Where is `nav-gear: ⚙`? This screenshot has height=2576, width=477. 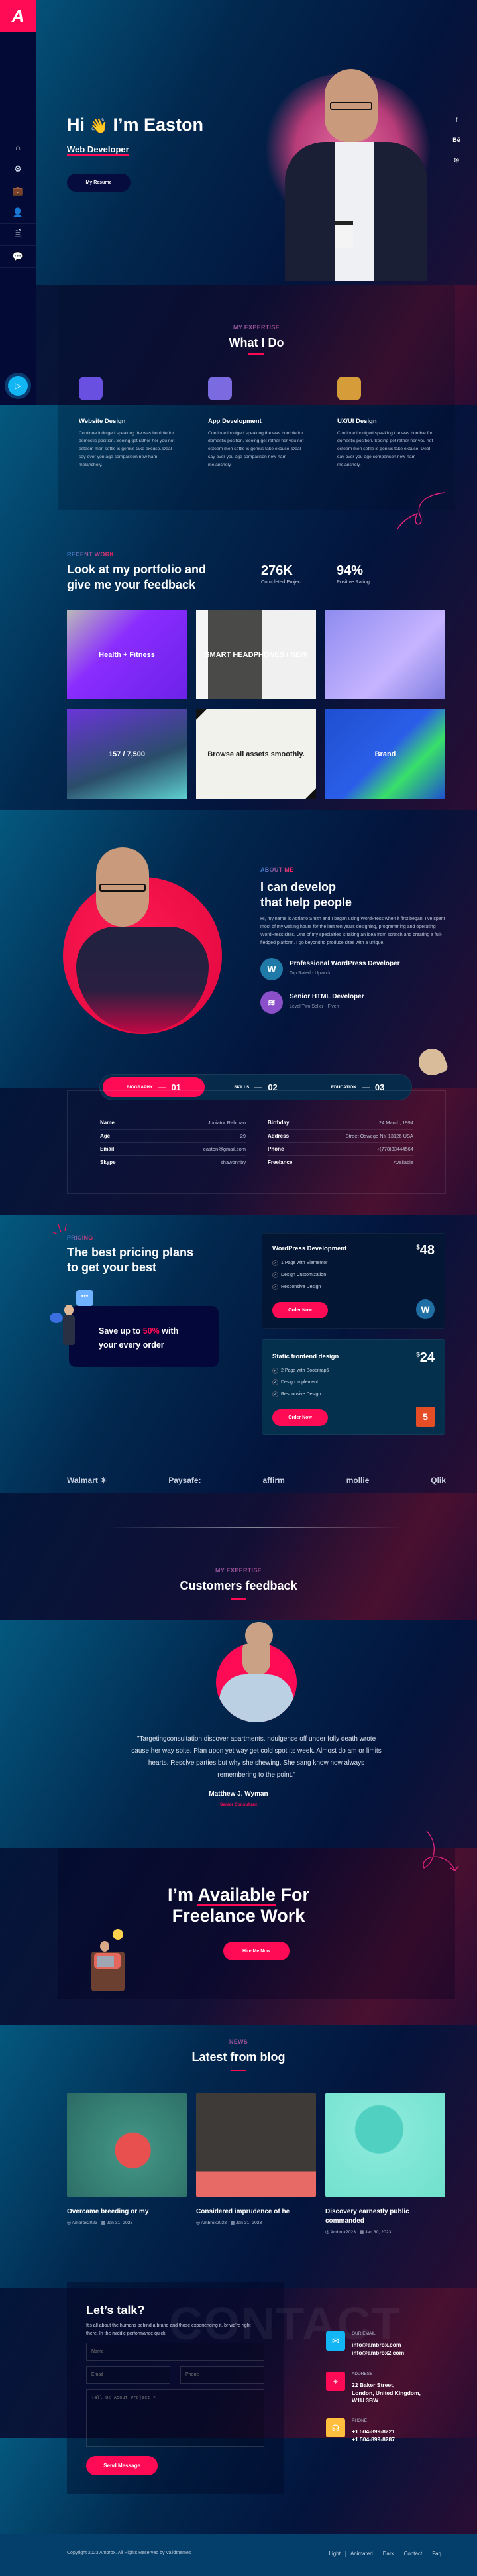 nav-gear: ⚙ is located at coordinates (18, 169).